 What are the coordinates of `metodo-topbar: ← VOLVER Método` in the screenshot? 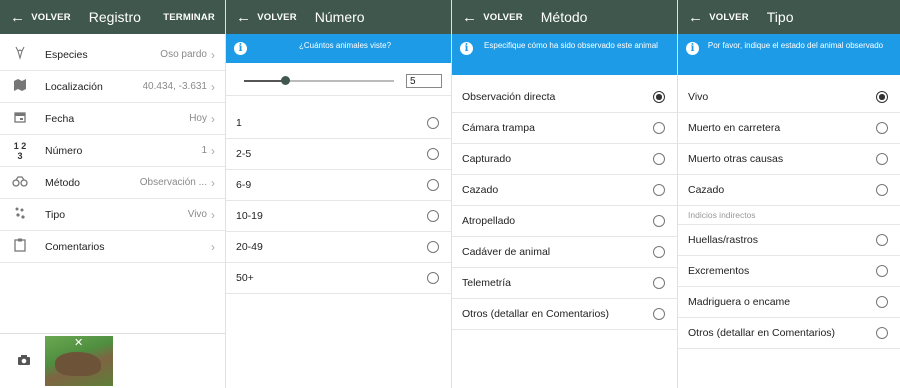 It's located at (564, 17).